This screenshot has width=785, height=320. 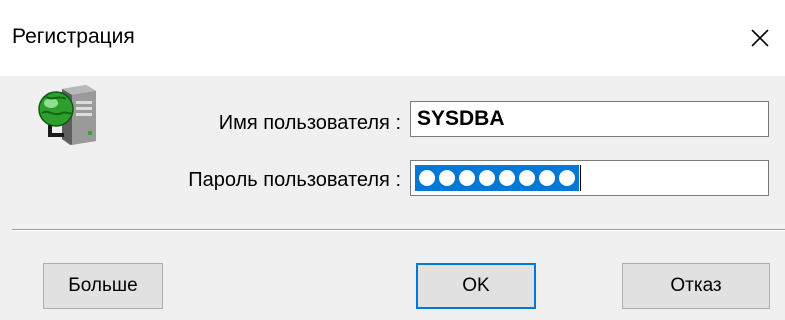 What do you see at coordinates (476, 286) in the screenshot?
I see `ok-button: OK` at bounding box center [476, 286].